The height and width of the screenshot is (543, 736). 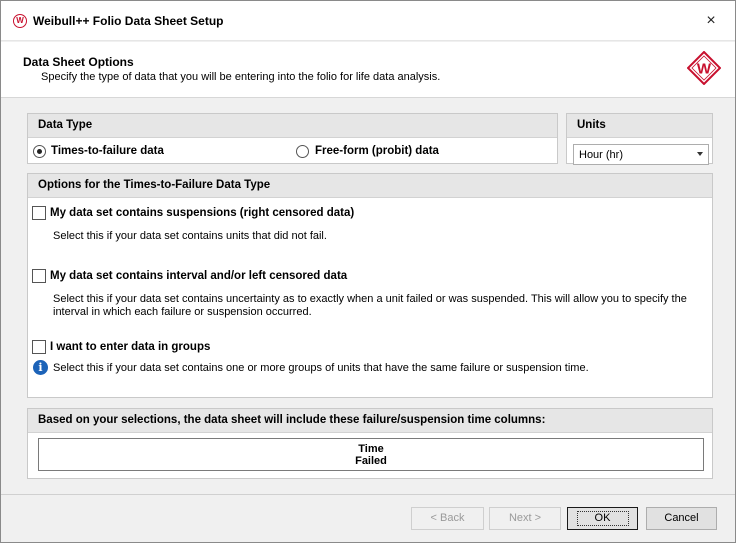 What do you see at coordinates (368, 21) in the screenshot?
I see `title-bar: W Weibull++ Folio Data Sheet Setup ×` at bounding box center [368, 21].